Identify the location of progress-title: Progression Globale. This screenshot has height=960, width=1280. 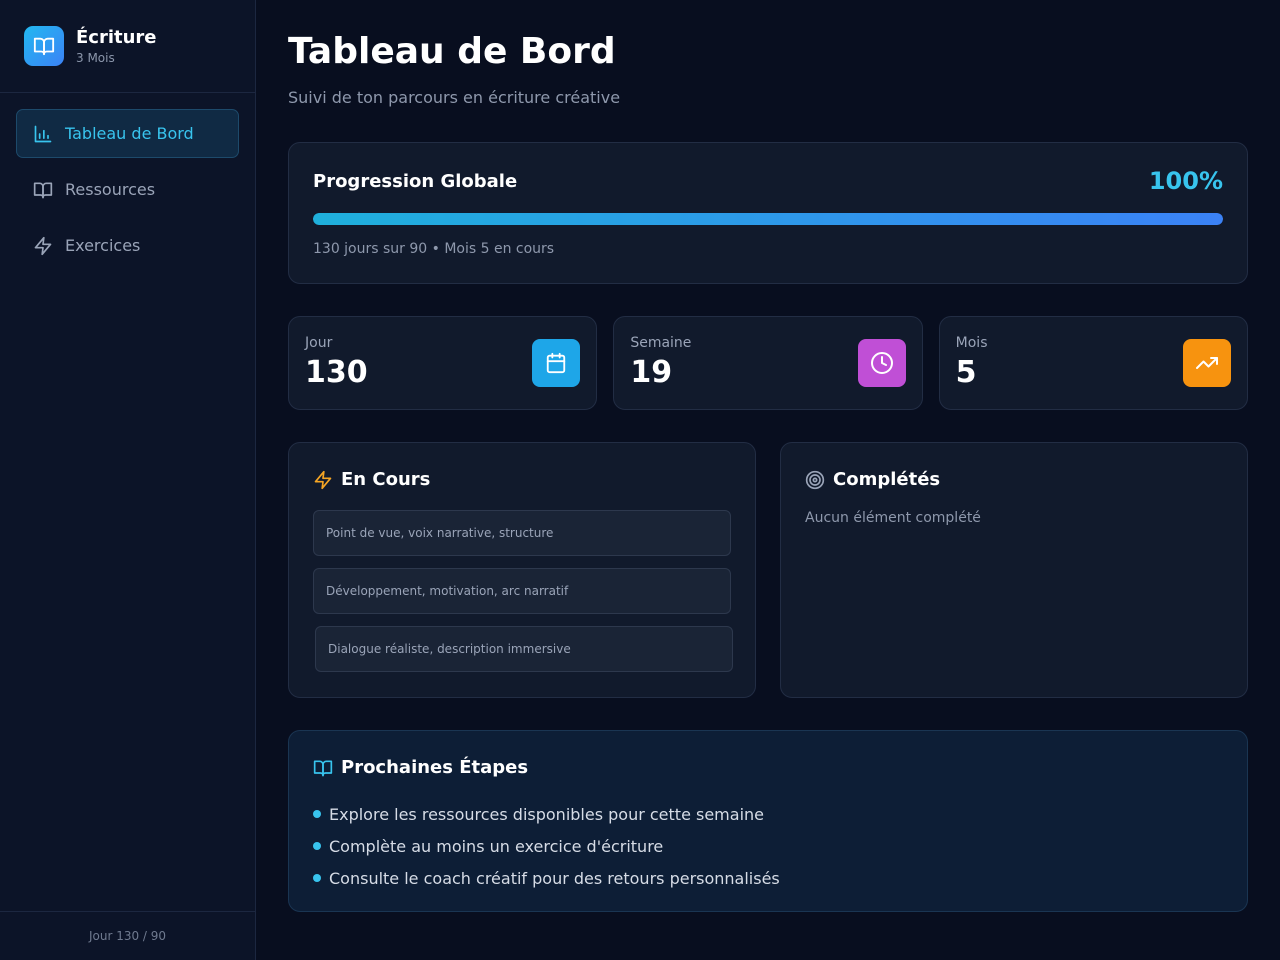
(415, 181).